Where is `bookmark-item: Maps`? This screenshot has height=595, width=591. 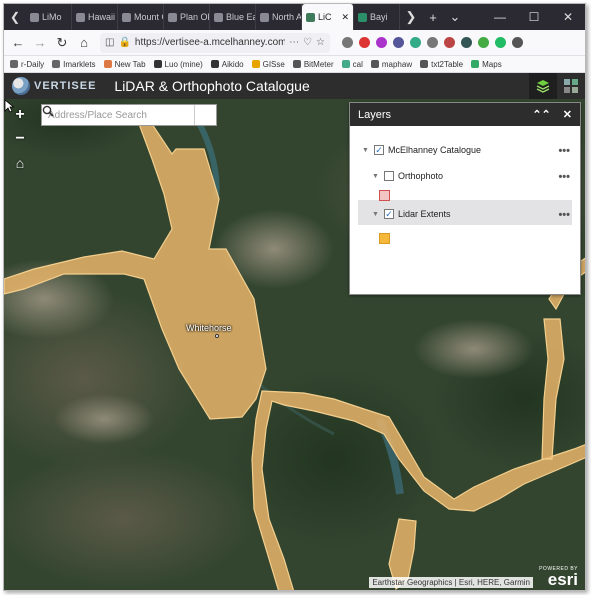
bookmark-item: Maps is located at coordinates (486, 64).